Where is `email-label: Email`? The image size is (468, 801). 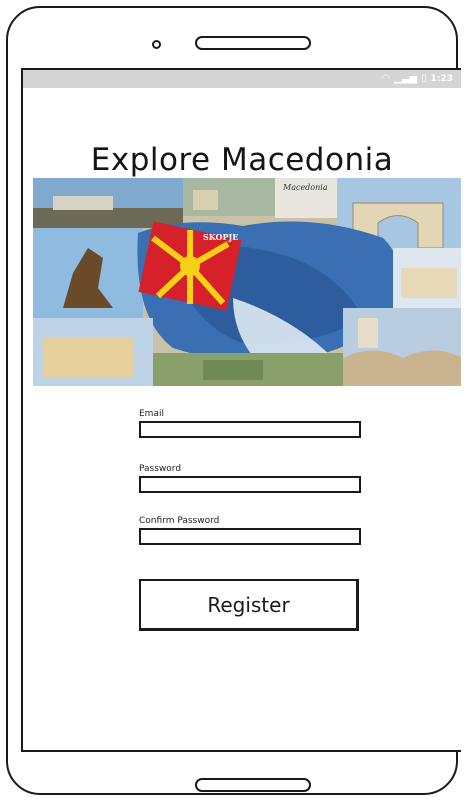
email-label: Email is located at coordinates (151, 414).